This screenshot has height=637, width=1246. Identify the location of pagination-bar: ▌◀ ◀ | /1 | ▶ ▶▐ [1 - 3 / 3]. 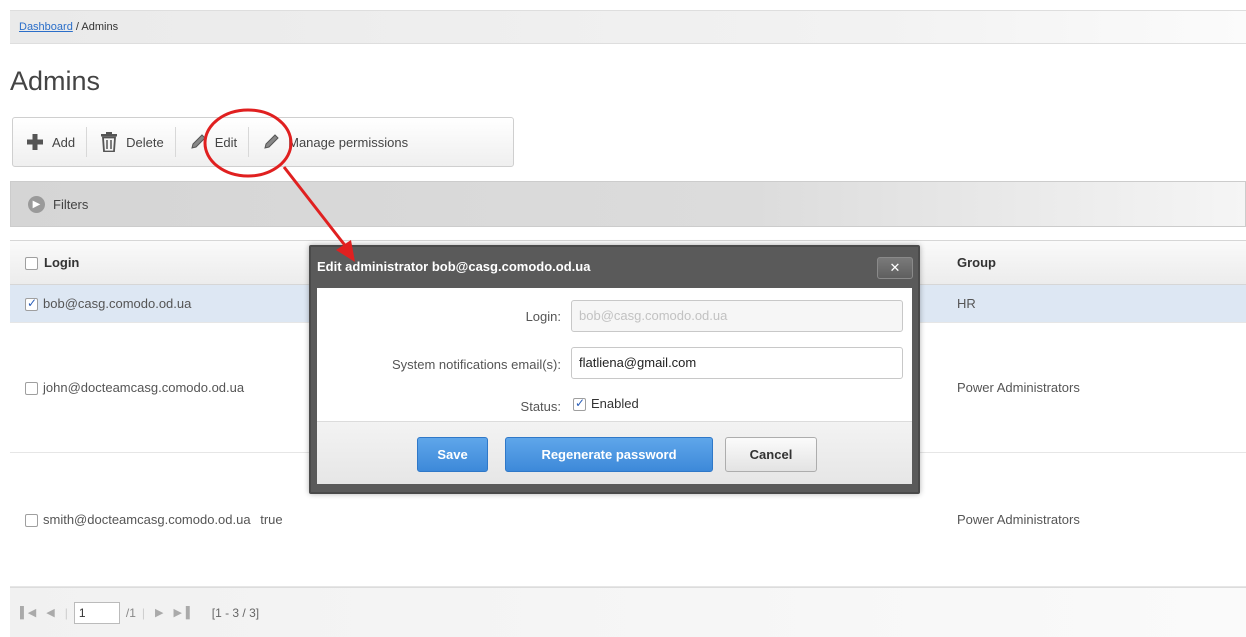
(628, 612).